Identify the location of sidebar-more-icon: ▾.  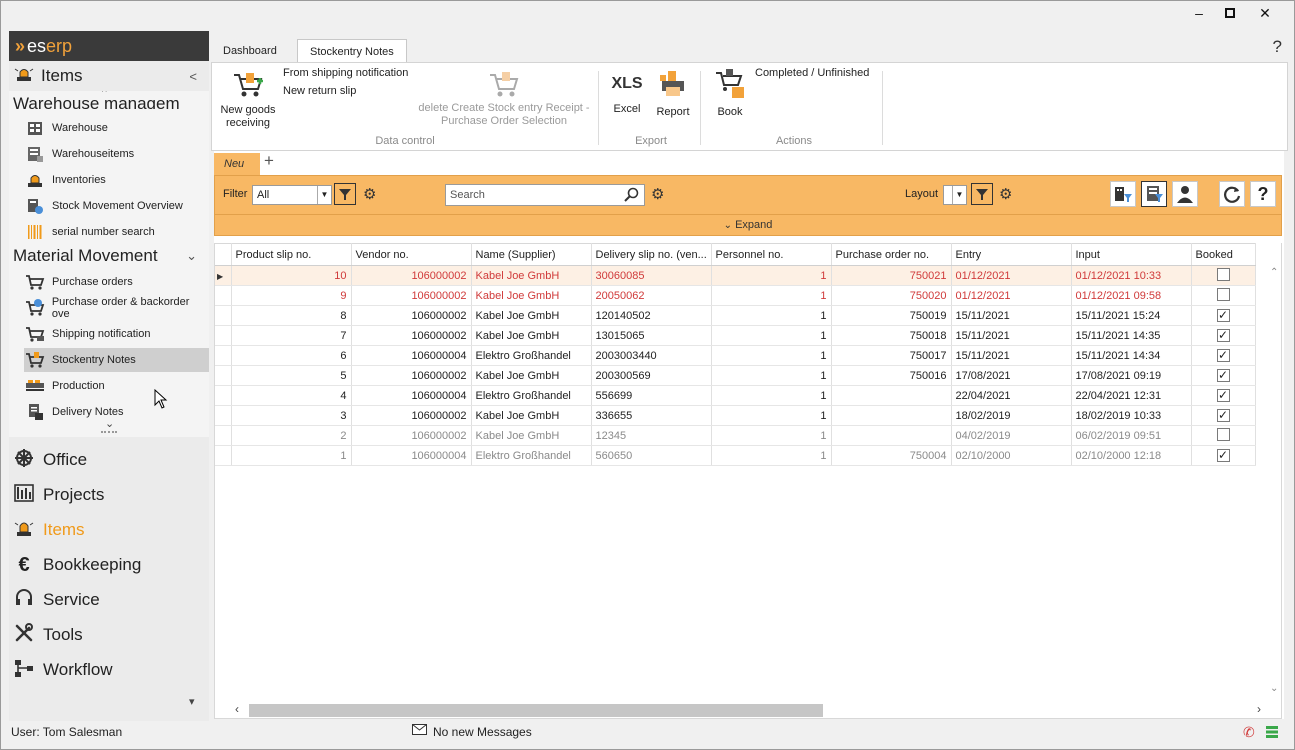
(192, 701).